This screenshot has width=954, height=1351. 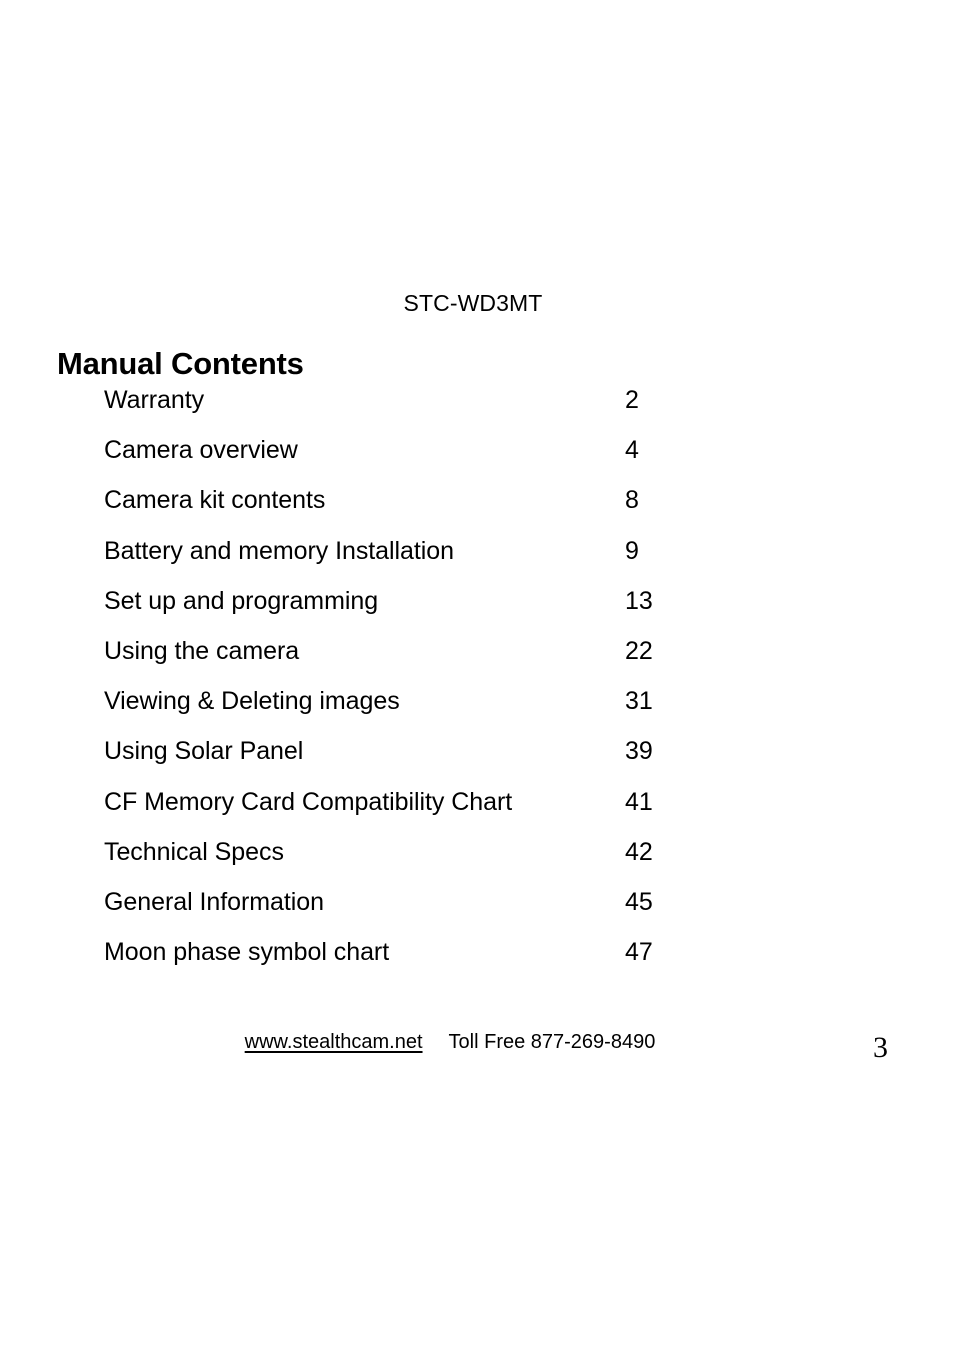 What do you see at coordinates (639, 751) in the screenshot?
I see `toc-entry-page: 39` at bounding box center [639, 751].